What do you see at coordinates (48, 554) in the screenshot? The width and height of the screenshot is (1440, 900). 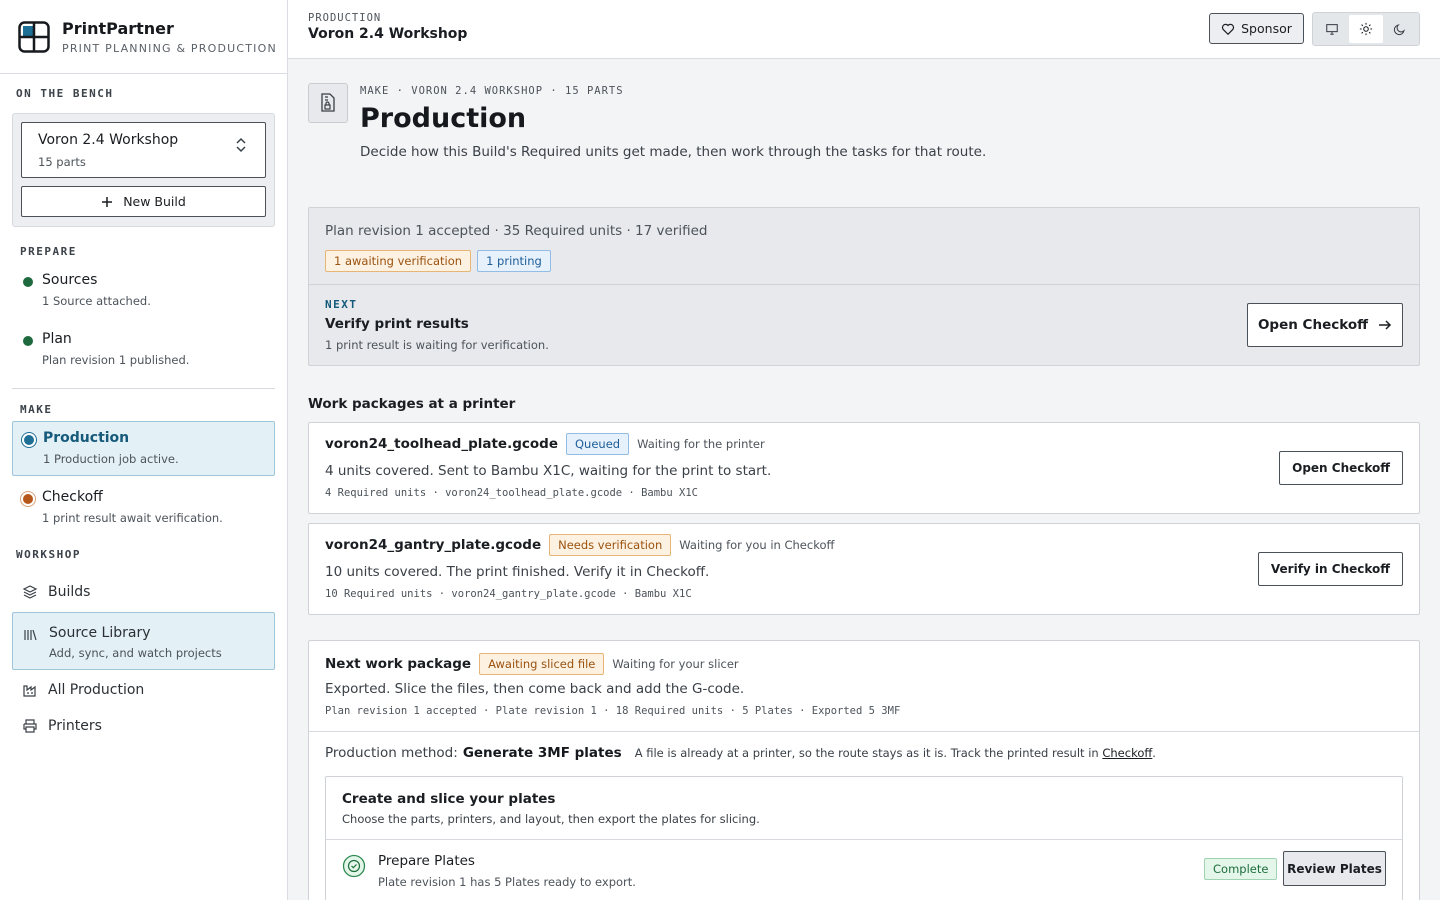 I see `workshop-heading: WORKSHOP` at bounding box center [48, 554].